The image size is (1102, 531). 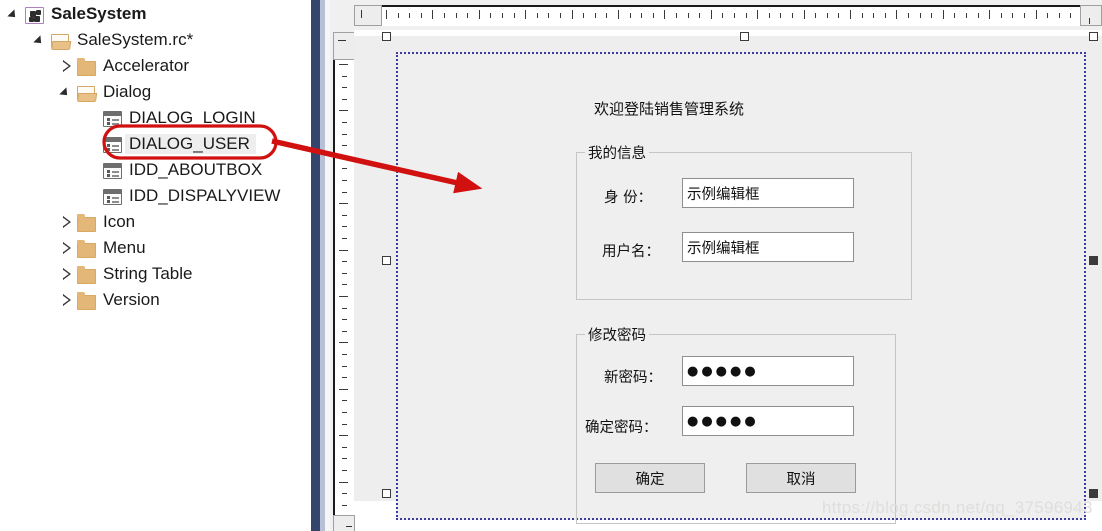 What do you see at coordinates (103, 248) in the screenshot?
I see `tree-item-menu: Menu` at bounding box center [103, 248].